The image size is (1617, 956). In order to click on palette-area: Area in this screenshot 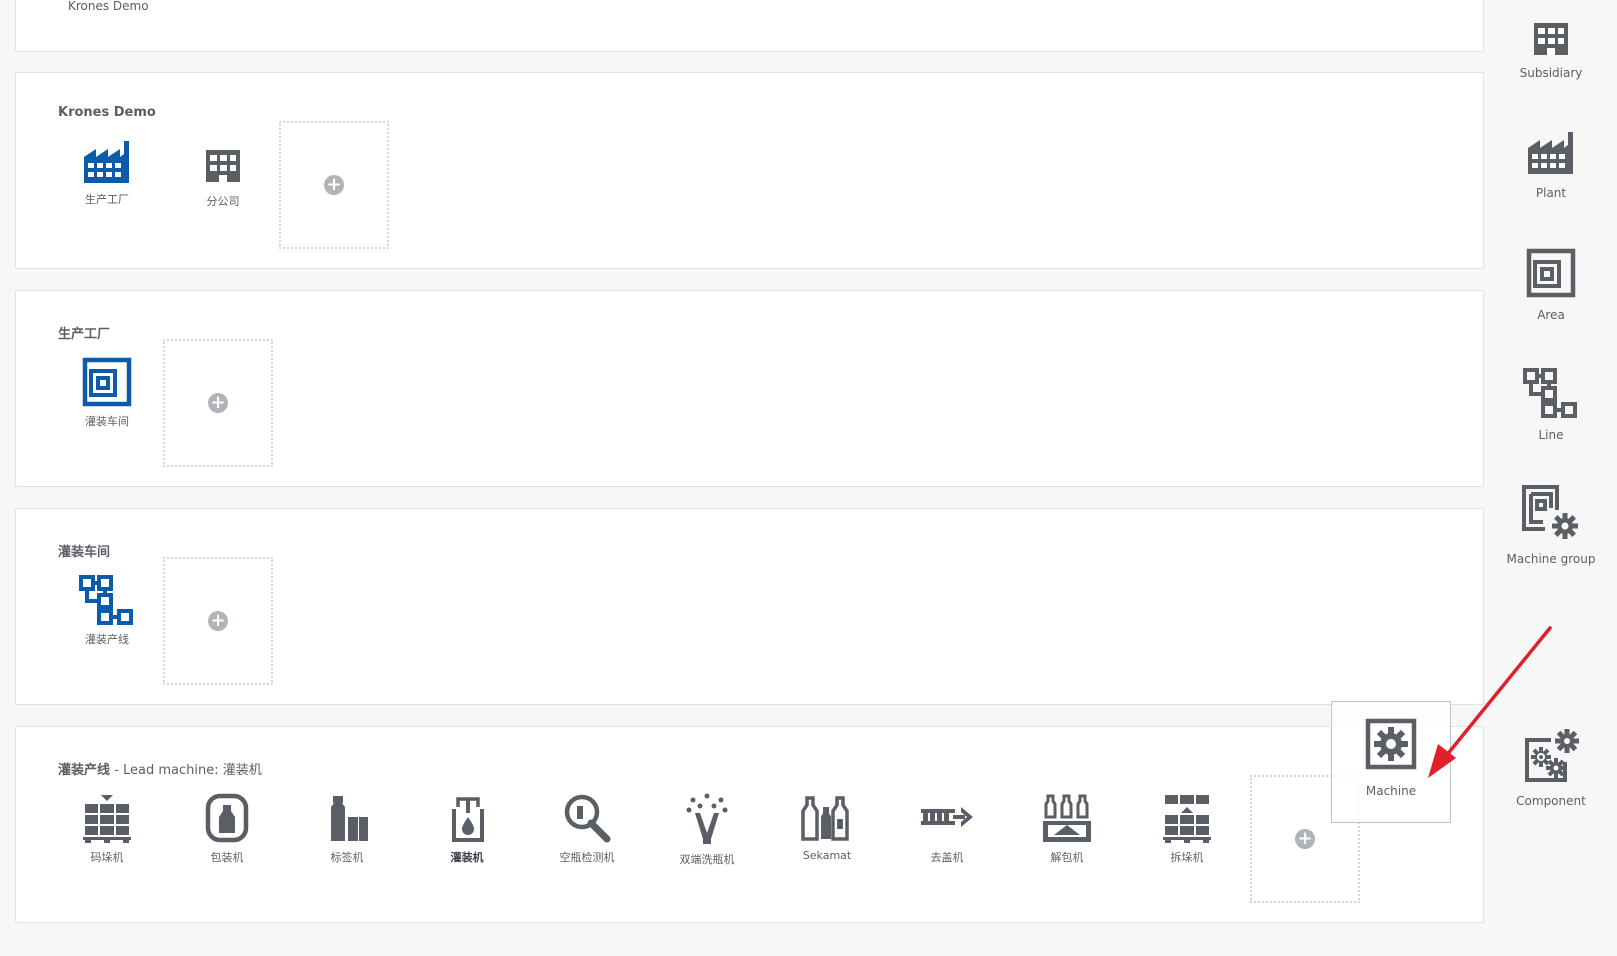, I will do `click(1551, 285)`.